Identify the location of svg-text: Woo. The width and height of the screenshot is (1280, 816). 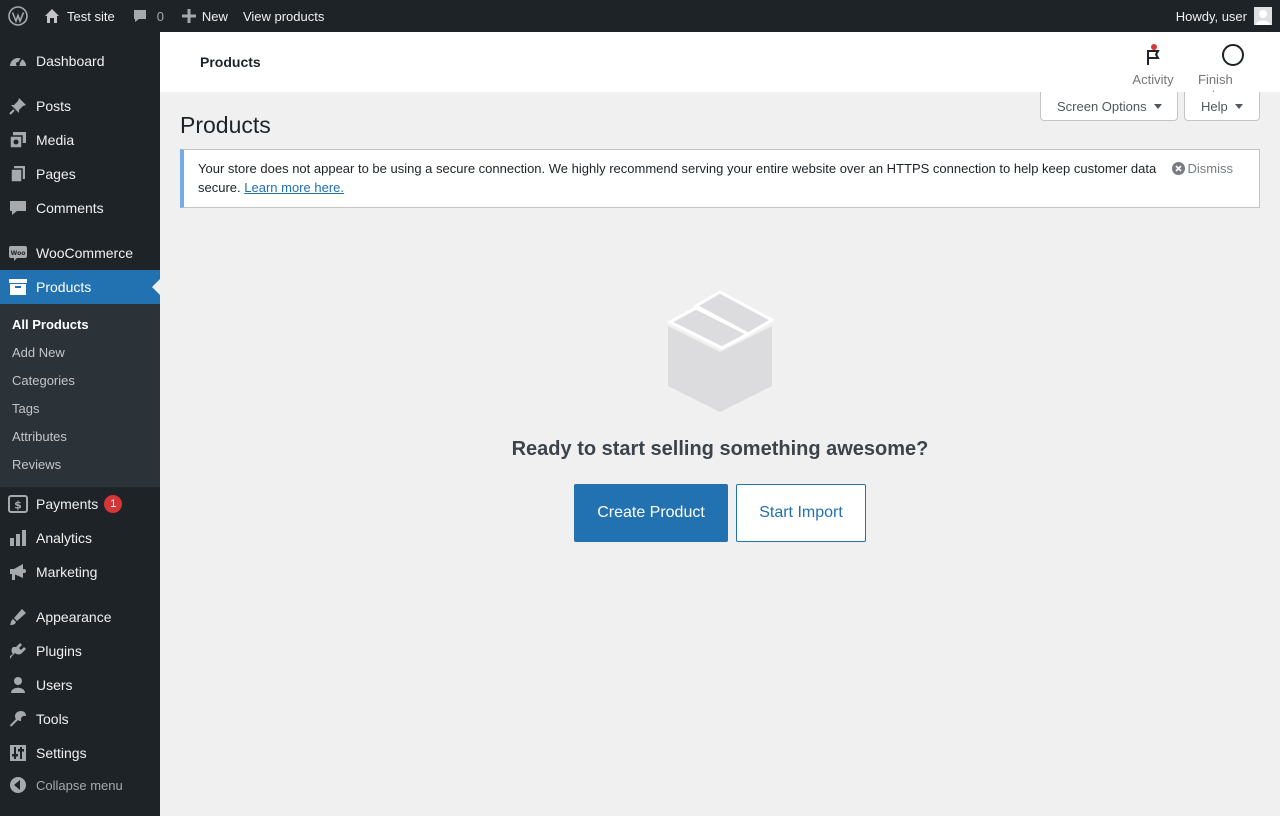
(18, 253).